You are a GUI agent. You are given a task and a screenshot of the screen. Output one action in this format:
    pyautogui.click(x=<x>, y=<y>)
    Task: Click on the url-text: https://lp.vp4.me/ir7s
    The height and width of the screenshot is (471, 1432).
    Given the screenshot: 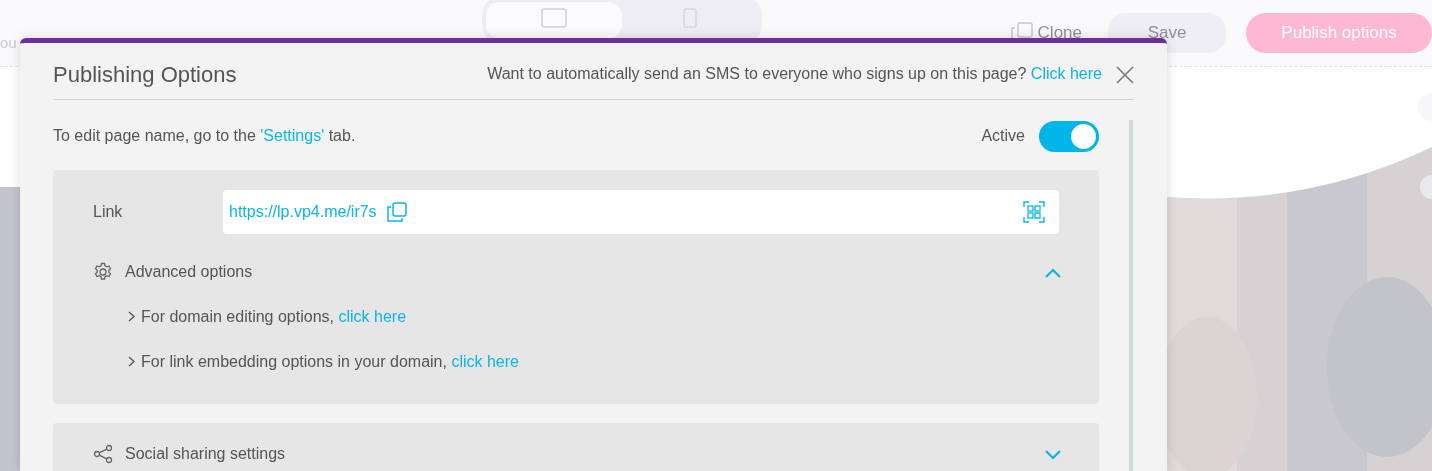 What is the action you would take?
    pyautogui.click(x=303, y=212)
    